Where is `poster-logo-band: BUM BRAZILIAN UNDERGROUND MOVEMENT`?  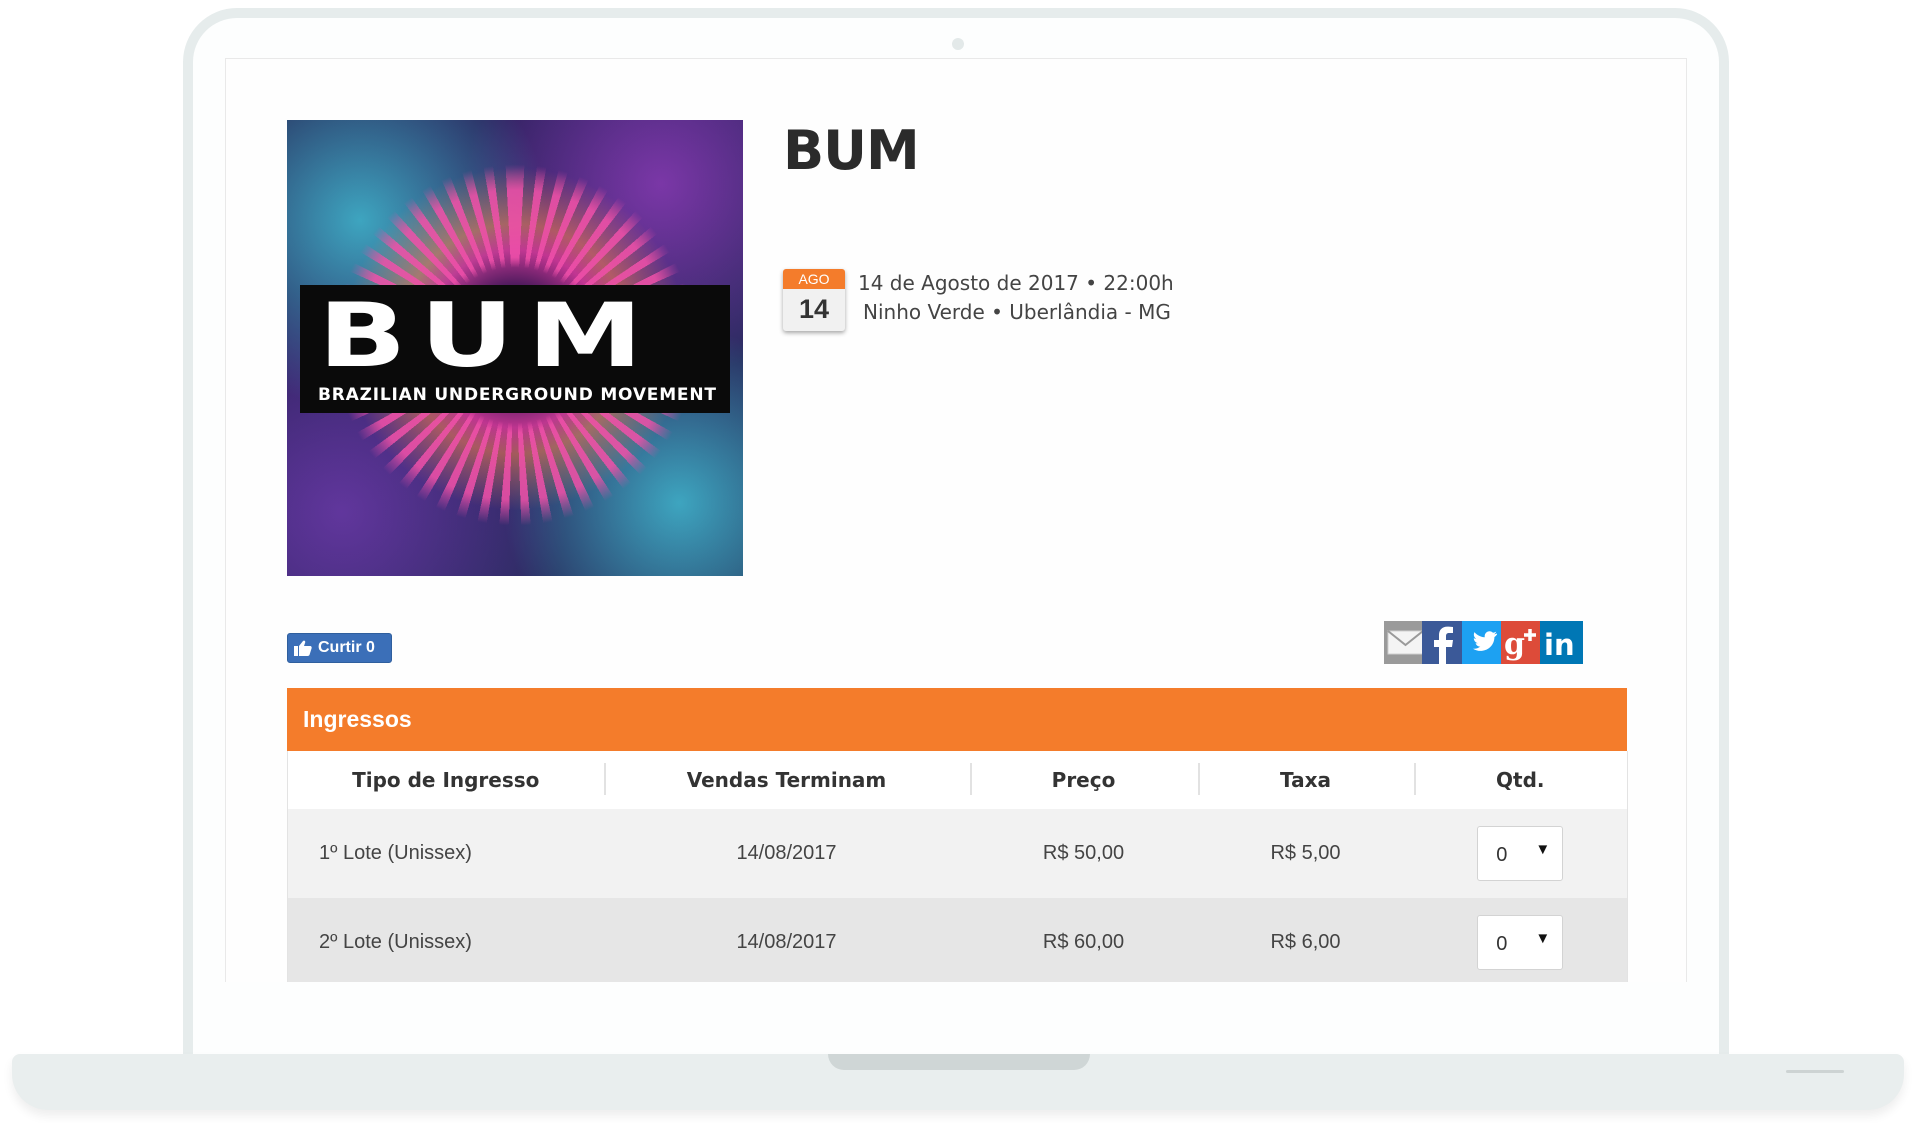
poster-logo-band: BUM BRAZILIAN UNDERGROUND MOVEMENT is located at coordinates (515, 349).